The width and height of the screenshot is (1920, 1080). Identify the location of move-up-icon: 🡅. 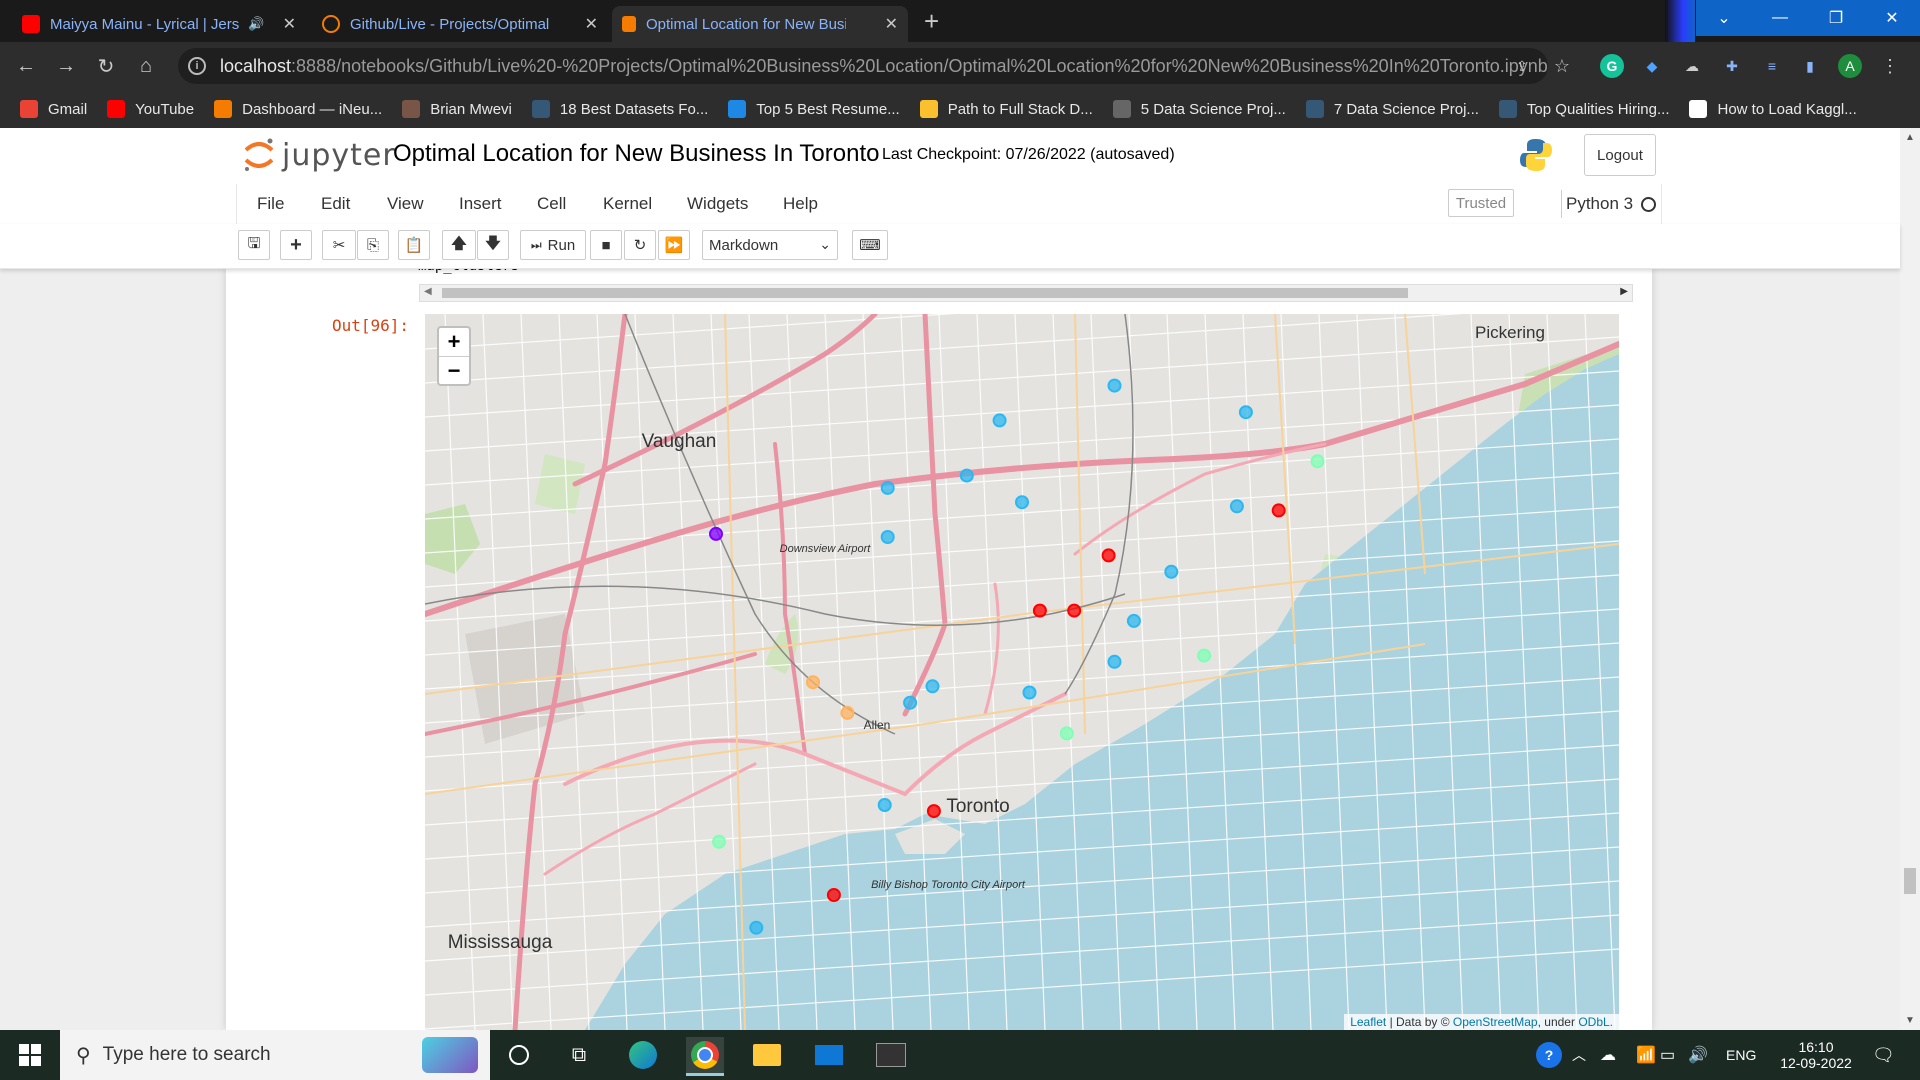
(459, 245).